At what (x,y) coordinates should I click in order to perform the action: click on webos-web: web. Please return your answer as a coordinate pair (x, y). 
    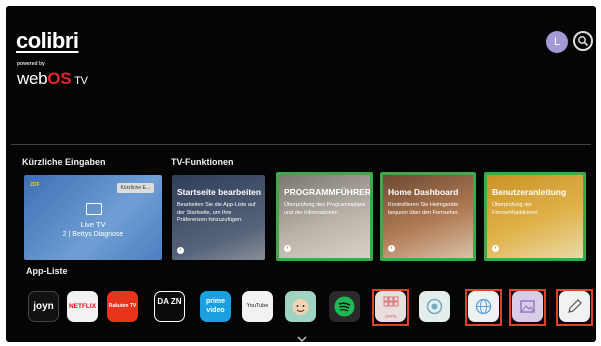
    Looking at the image, I should click on (32, 78).